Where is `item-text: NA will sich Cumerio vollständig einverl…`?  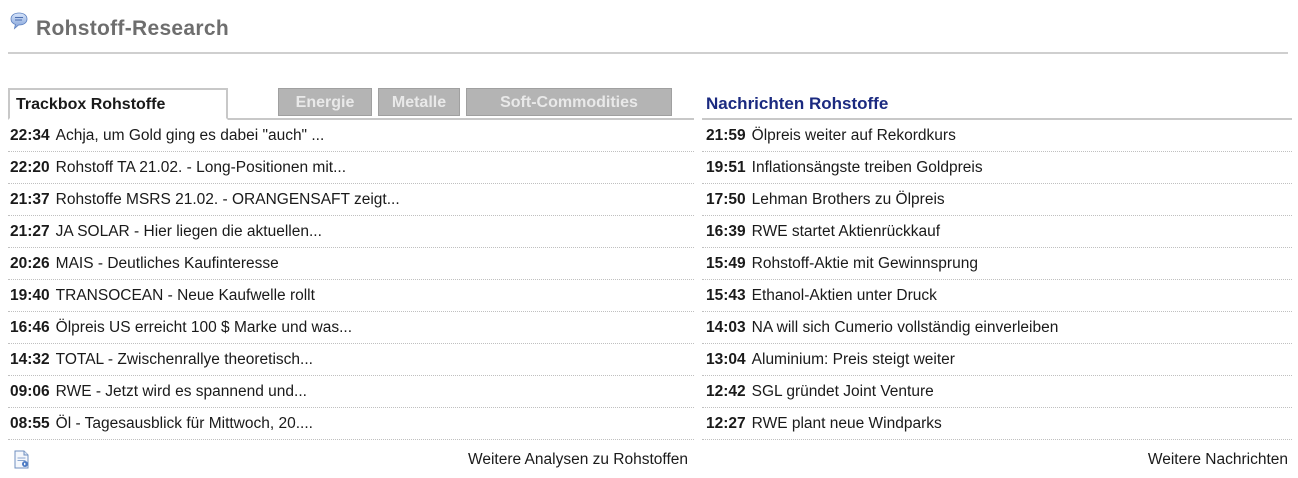
item-text: NA will sich Cumerio vollständig einverl… is located at coordinates (905, 327).